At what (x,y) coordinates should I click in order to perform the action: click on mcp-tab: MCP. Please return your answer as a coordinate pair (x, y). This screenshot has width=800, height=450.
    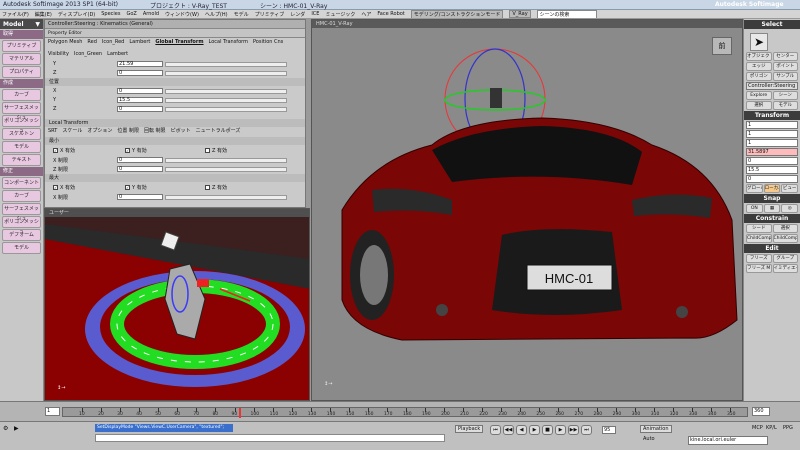
    Looking at the image, I should click on (757, 428).